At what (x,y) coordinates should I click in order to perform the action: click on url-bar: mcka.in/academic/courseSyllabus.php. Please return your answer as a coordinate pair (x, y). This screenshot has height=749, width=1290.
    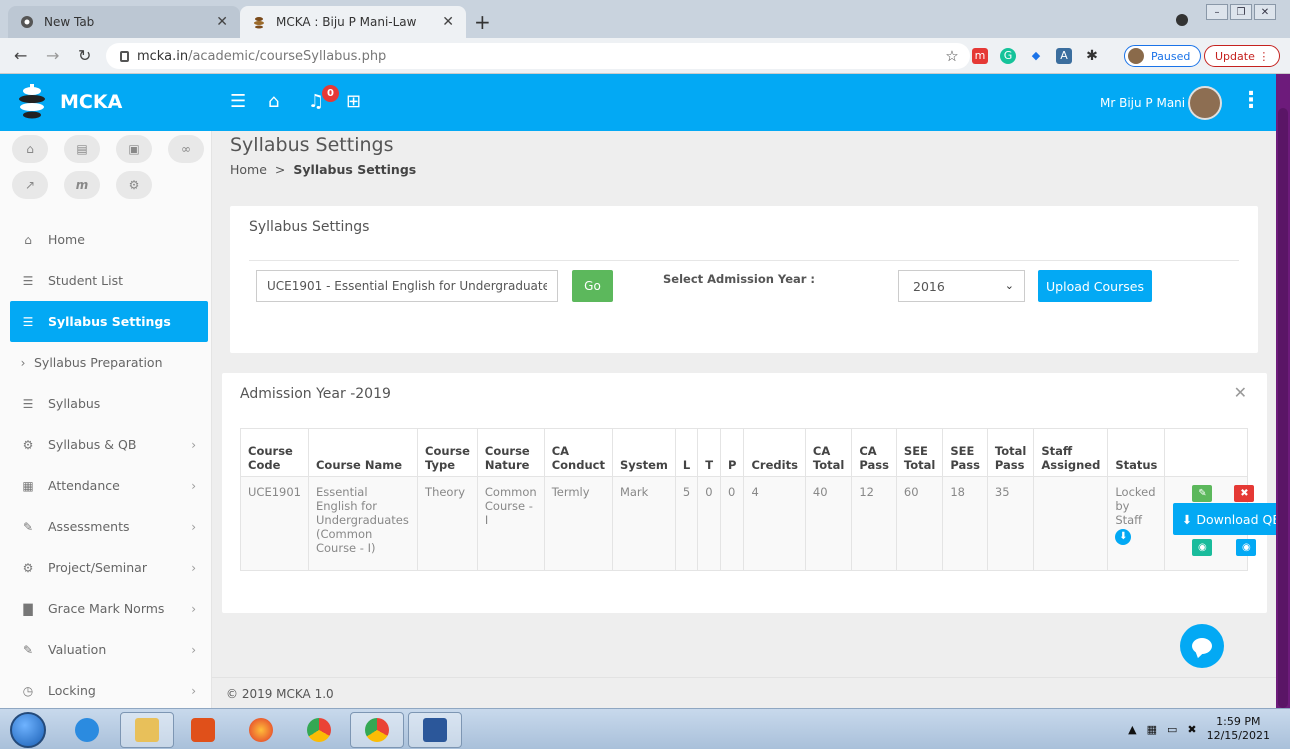
    Looking at the image, I should click on (538, 56).